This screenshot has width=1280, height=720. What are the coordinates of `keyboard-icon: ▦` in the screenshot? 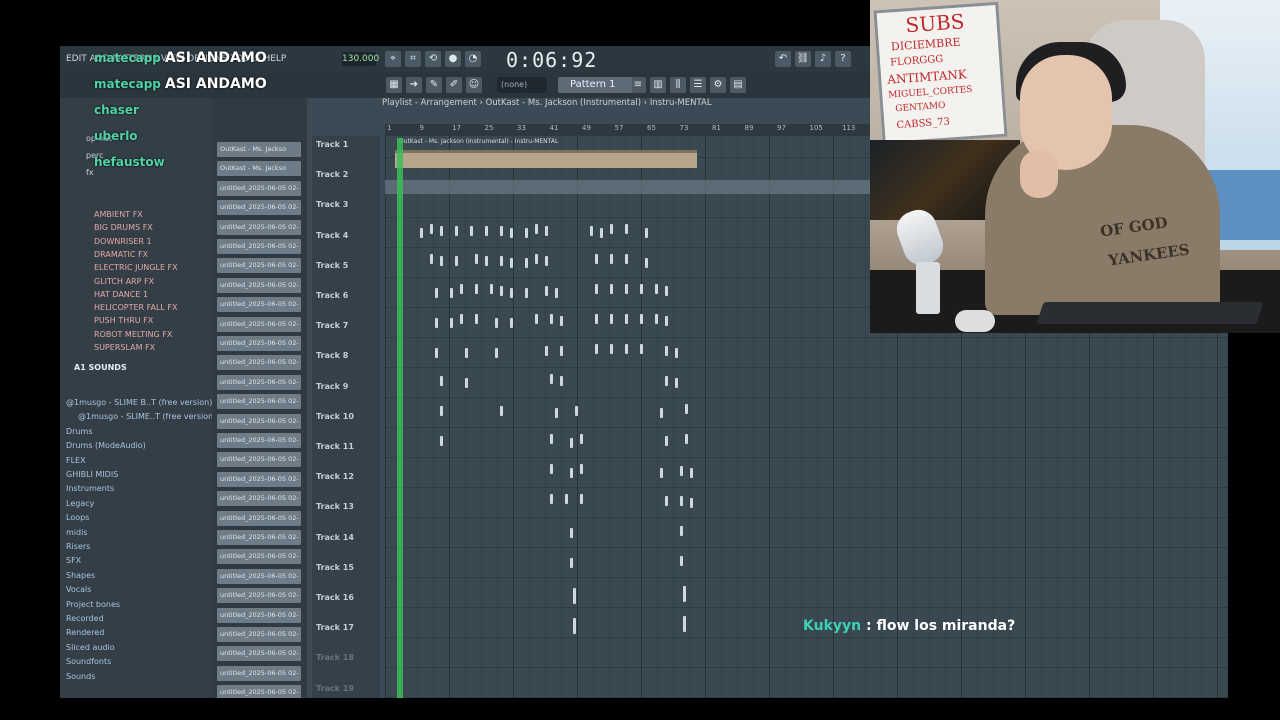 It's located at (394, 85).